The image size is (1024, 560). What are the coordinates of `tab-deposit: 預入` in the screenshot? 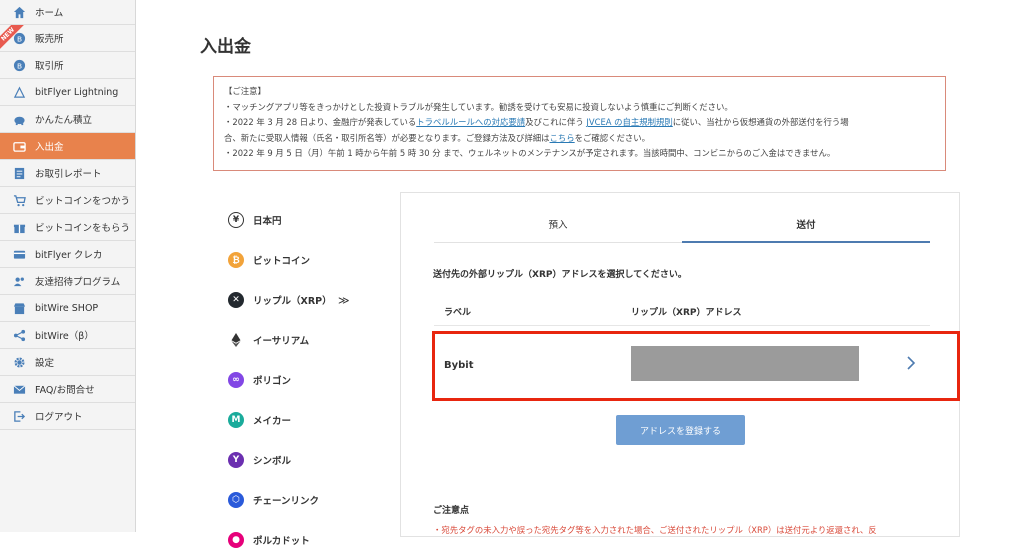 It's located at (558, 227).